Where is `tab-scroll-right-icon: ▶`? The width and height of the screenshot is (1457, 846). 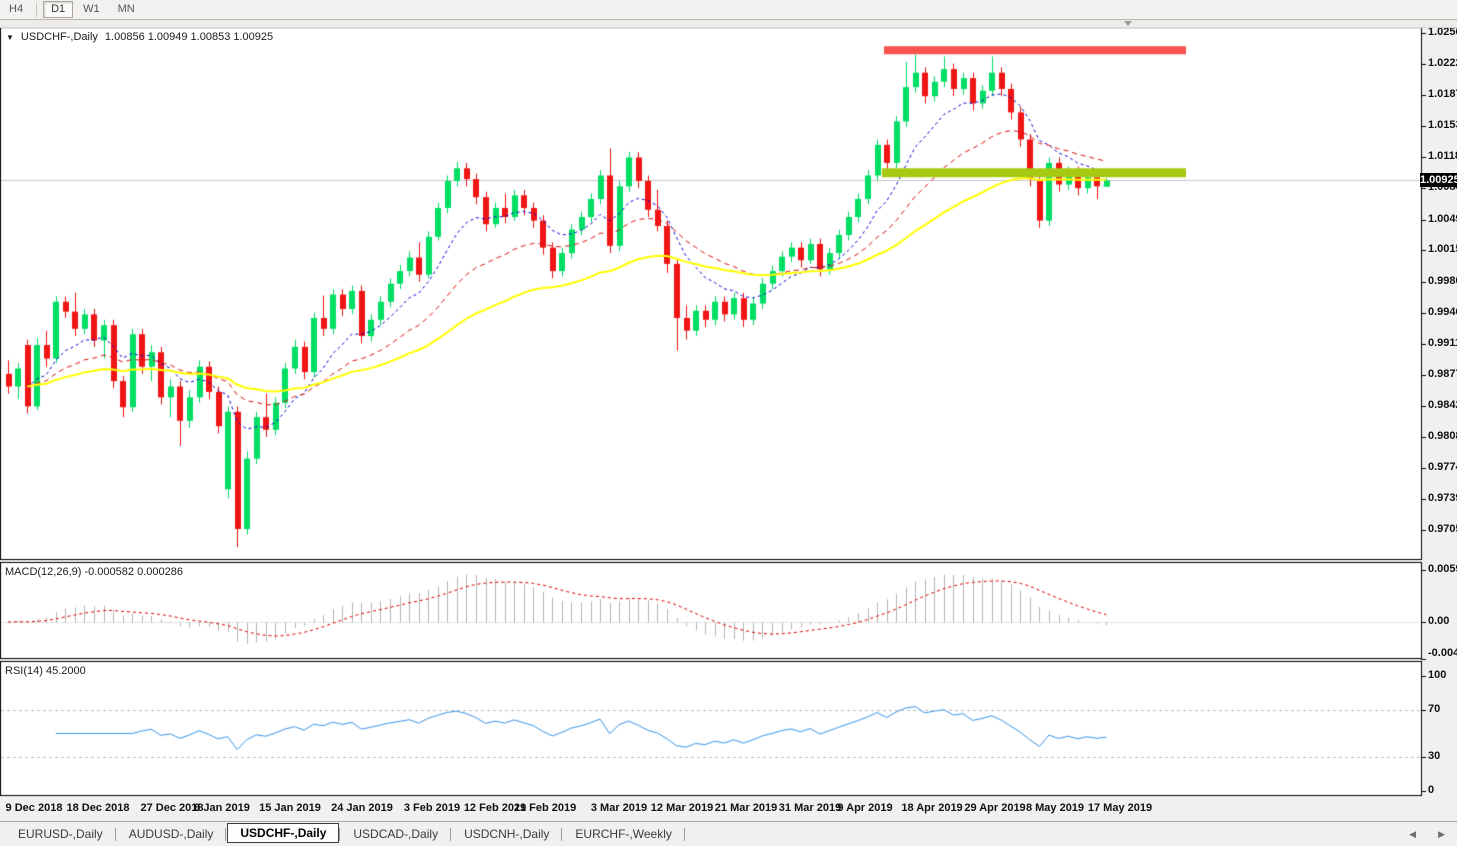 tab-scroll-right-icon: ▶ is located at coordinates (1441, 834).